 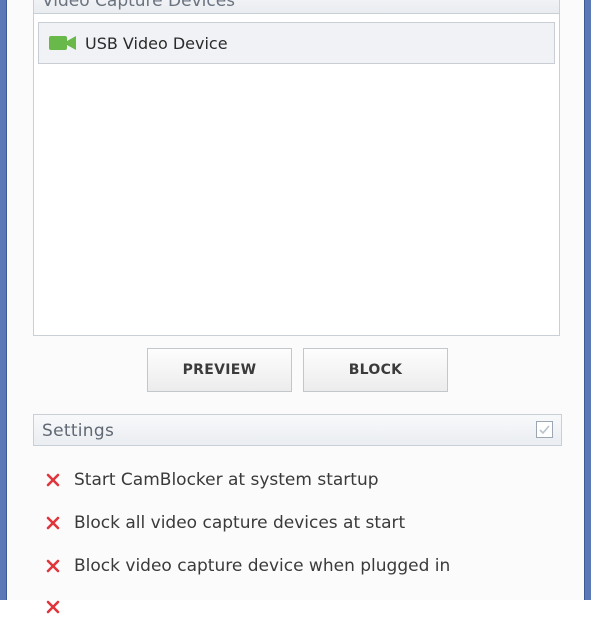 What do you see at coordinates (375, 370) in the screenshot?
I see `block-button: BLOCK` at bounding box center [375, 370].